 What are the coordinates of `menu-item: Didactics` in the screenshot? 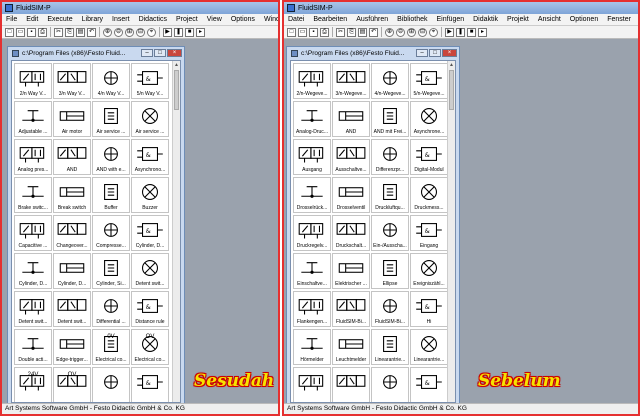 It's located at (153, 19).